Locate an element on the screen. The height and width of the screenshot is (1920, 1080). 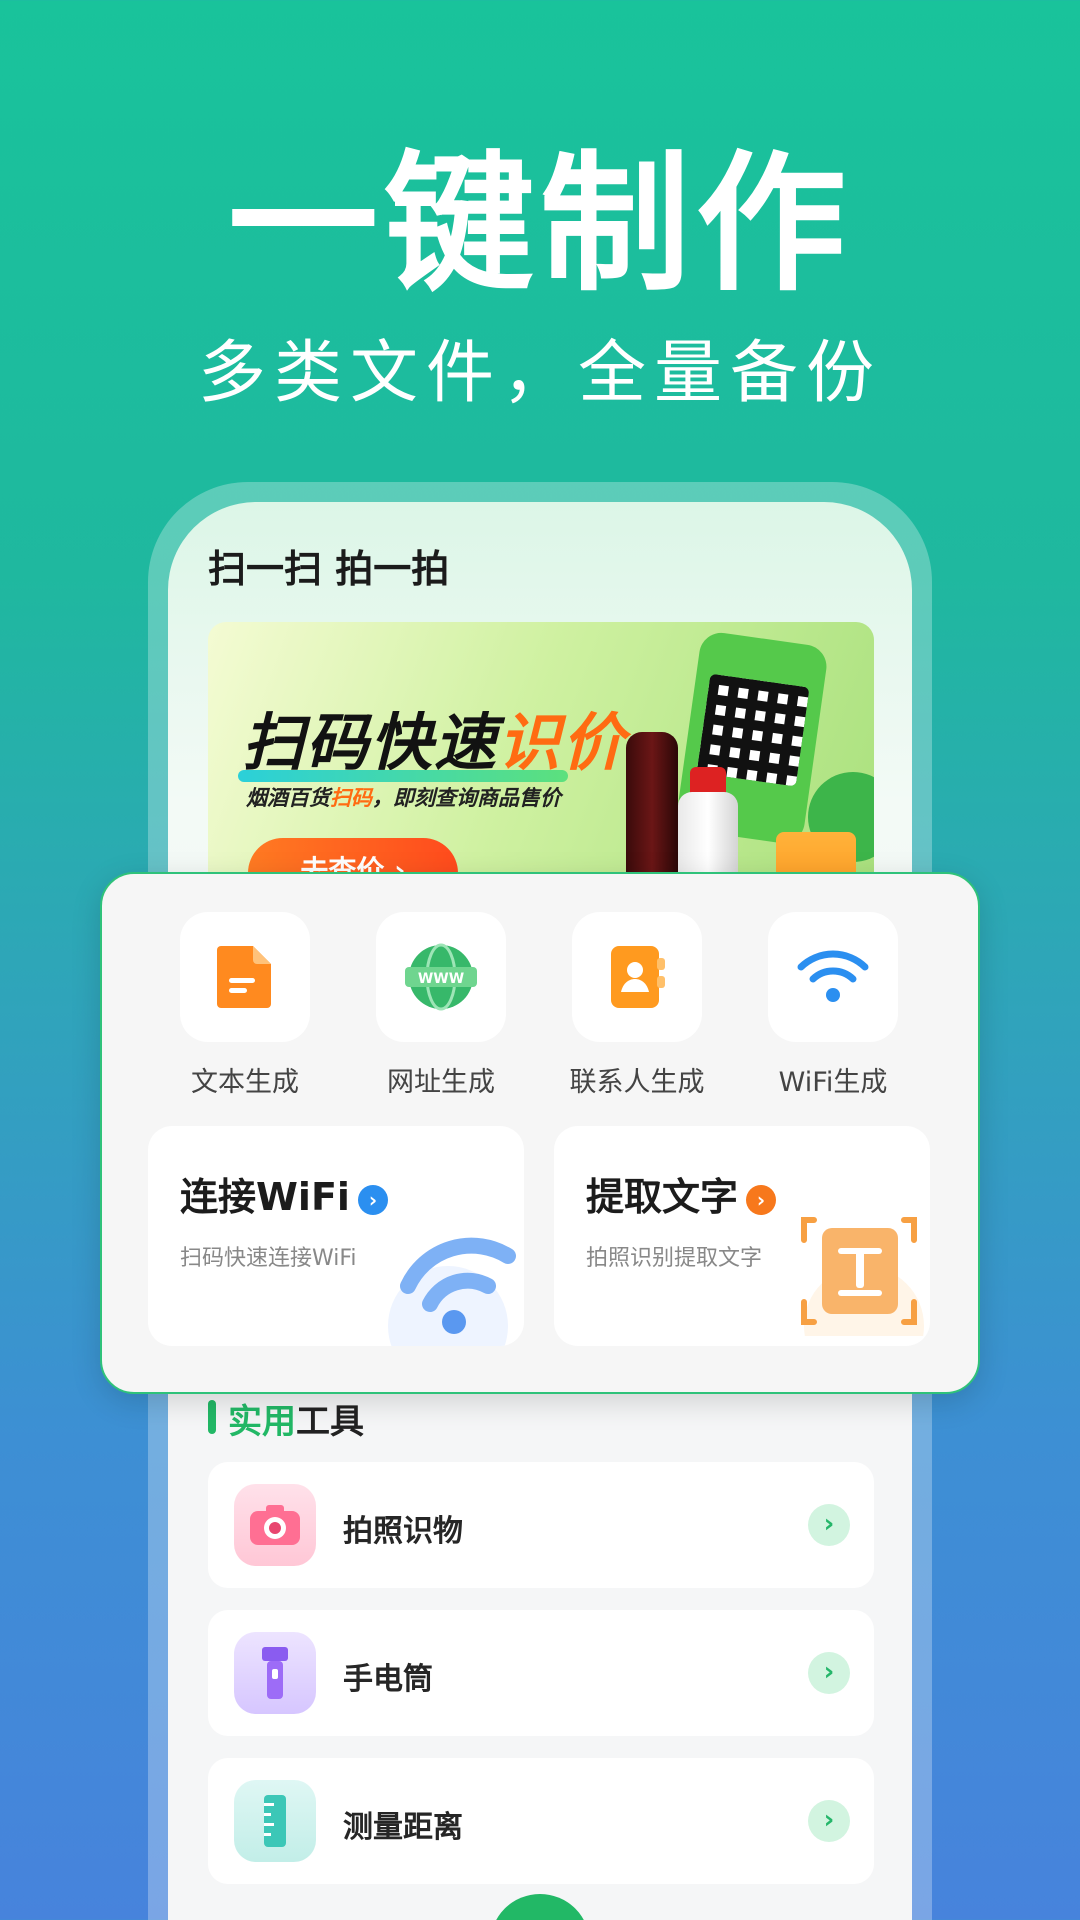
document-icon is located at coordinates (245, 977).